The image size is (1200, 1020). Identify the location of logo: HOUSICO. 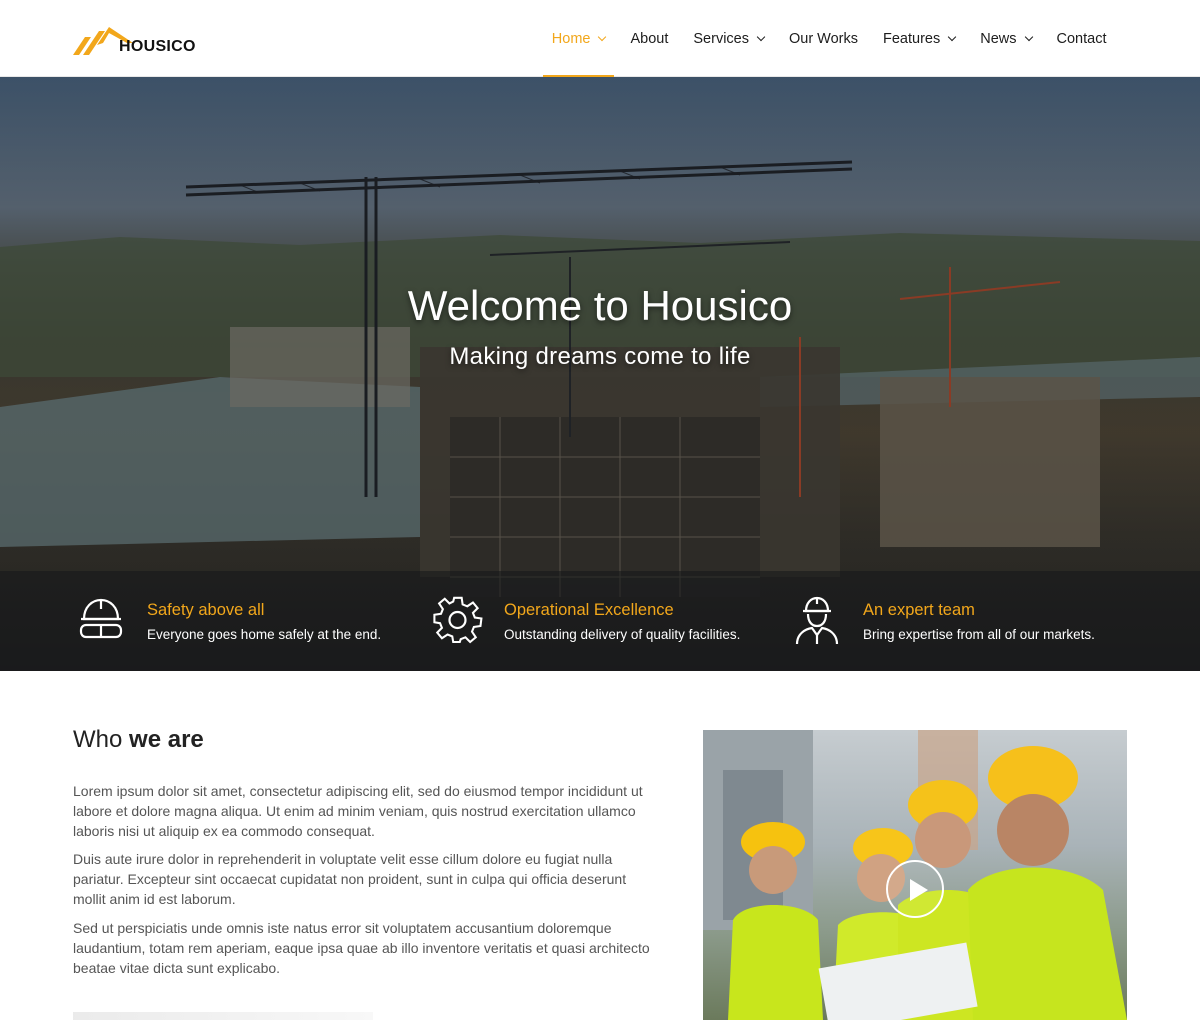
(134, 39).